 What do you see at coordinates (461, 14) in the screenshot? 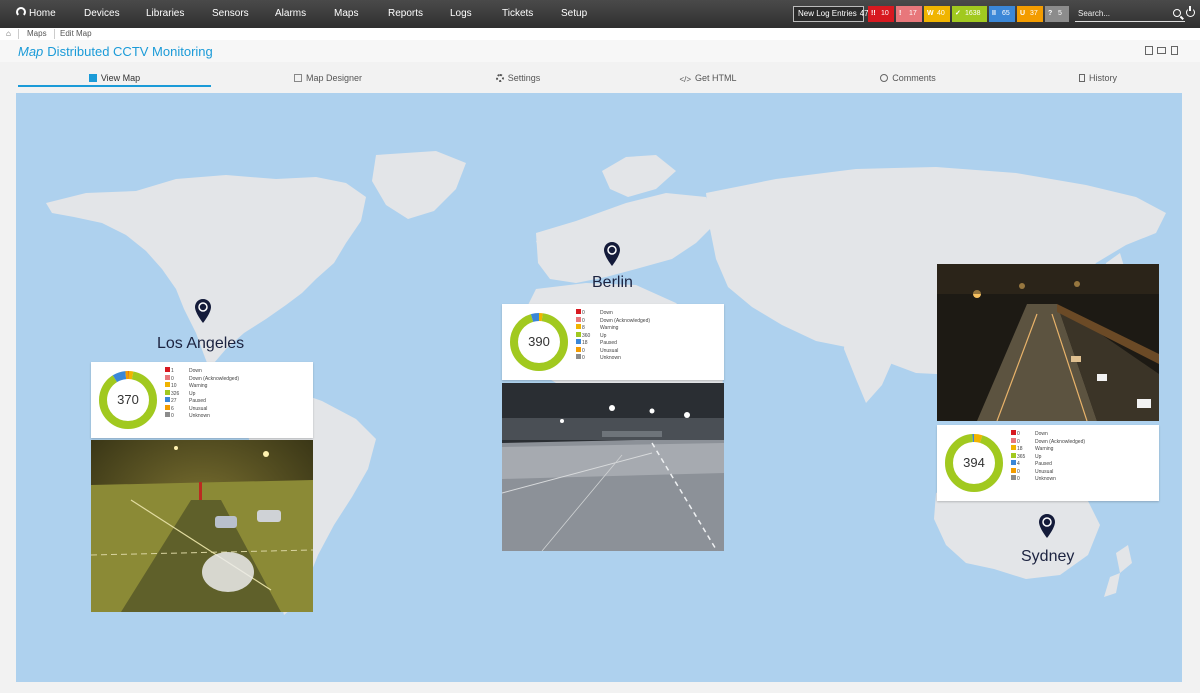
I see `nav-logs: Logs` at bounding box center [461, 14].